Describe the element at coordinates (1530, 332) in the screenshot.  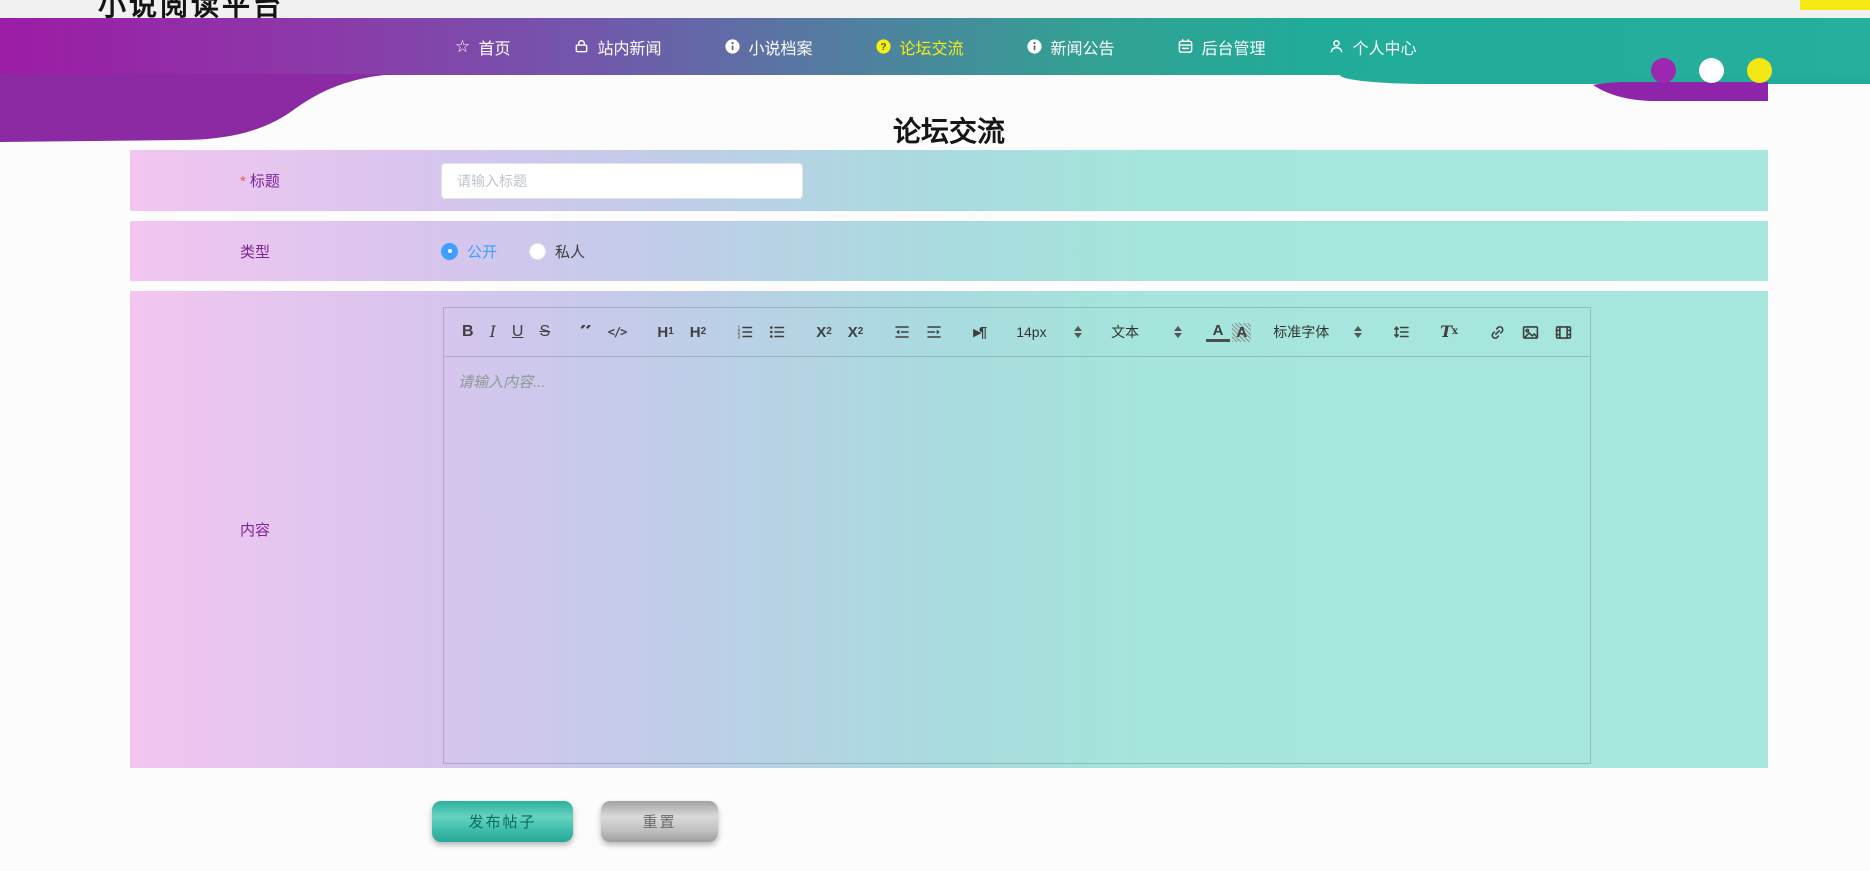
I see `toolbar-image-icon` at that location.